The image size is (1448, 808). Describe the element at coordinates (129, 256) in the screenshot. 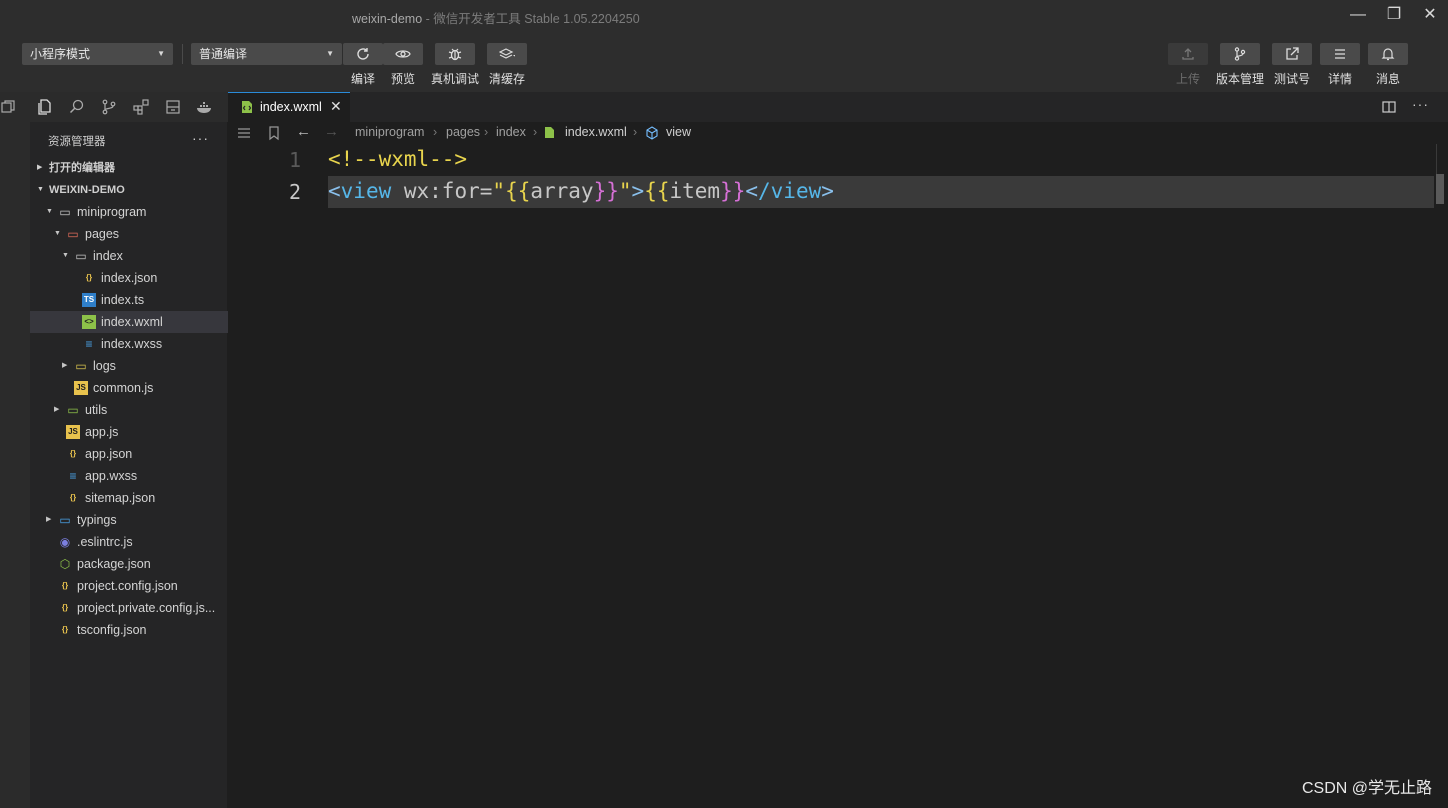

I see `tree-item: ▼ ▭ index` at that location.